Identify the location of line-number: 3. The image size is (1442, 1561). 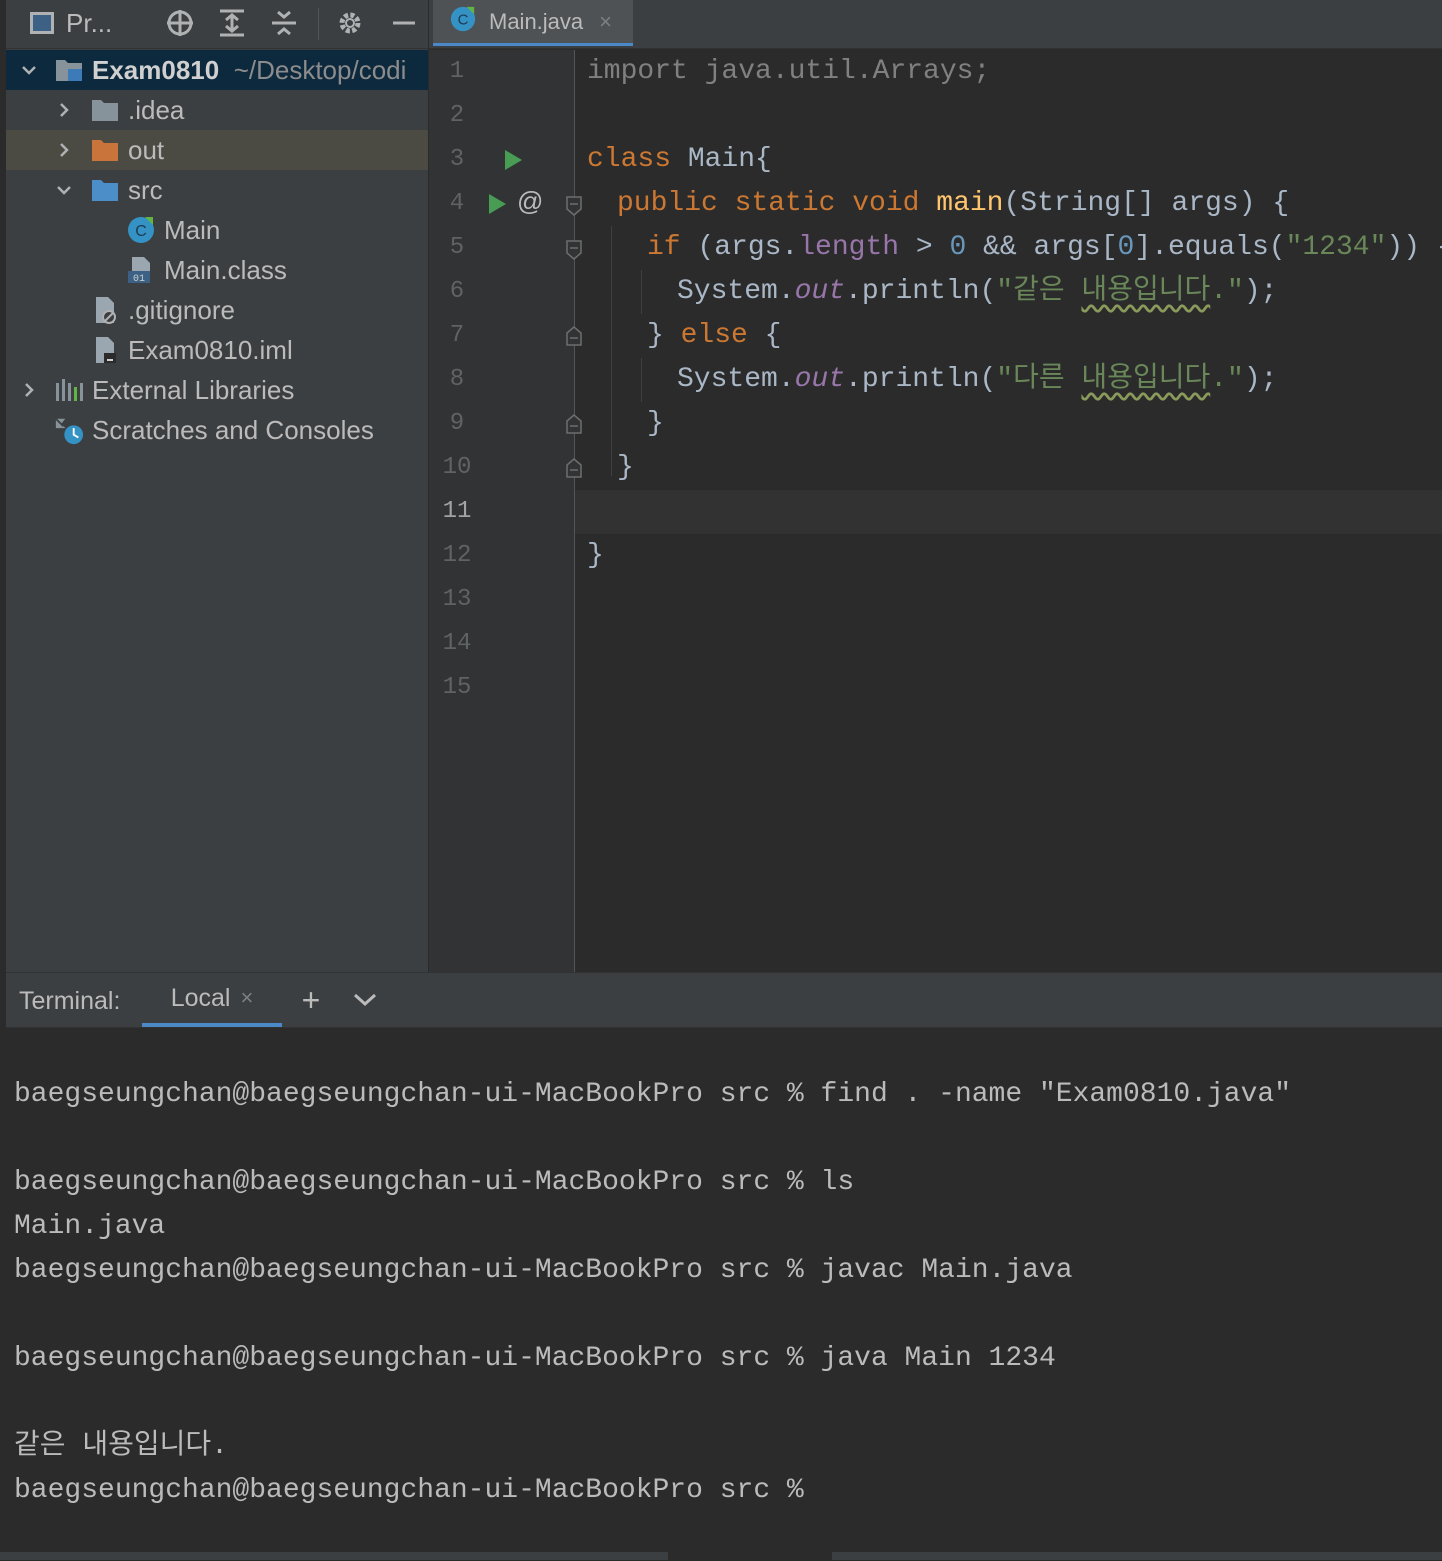
(457, 159).